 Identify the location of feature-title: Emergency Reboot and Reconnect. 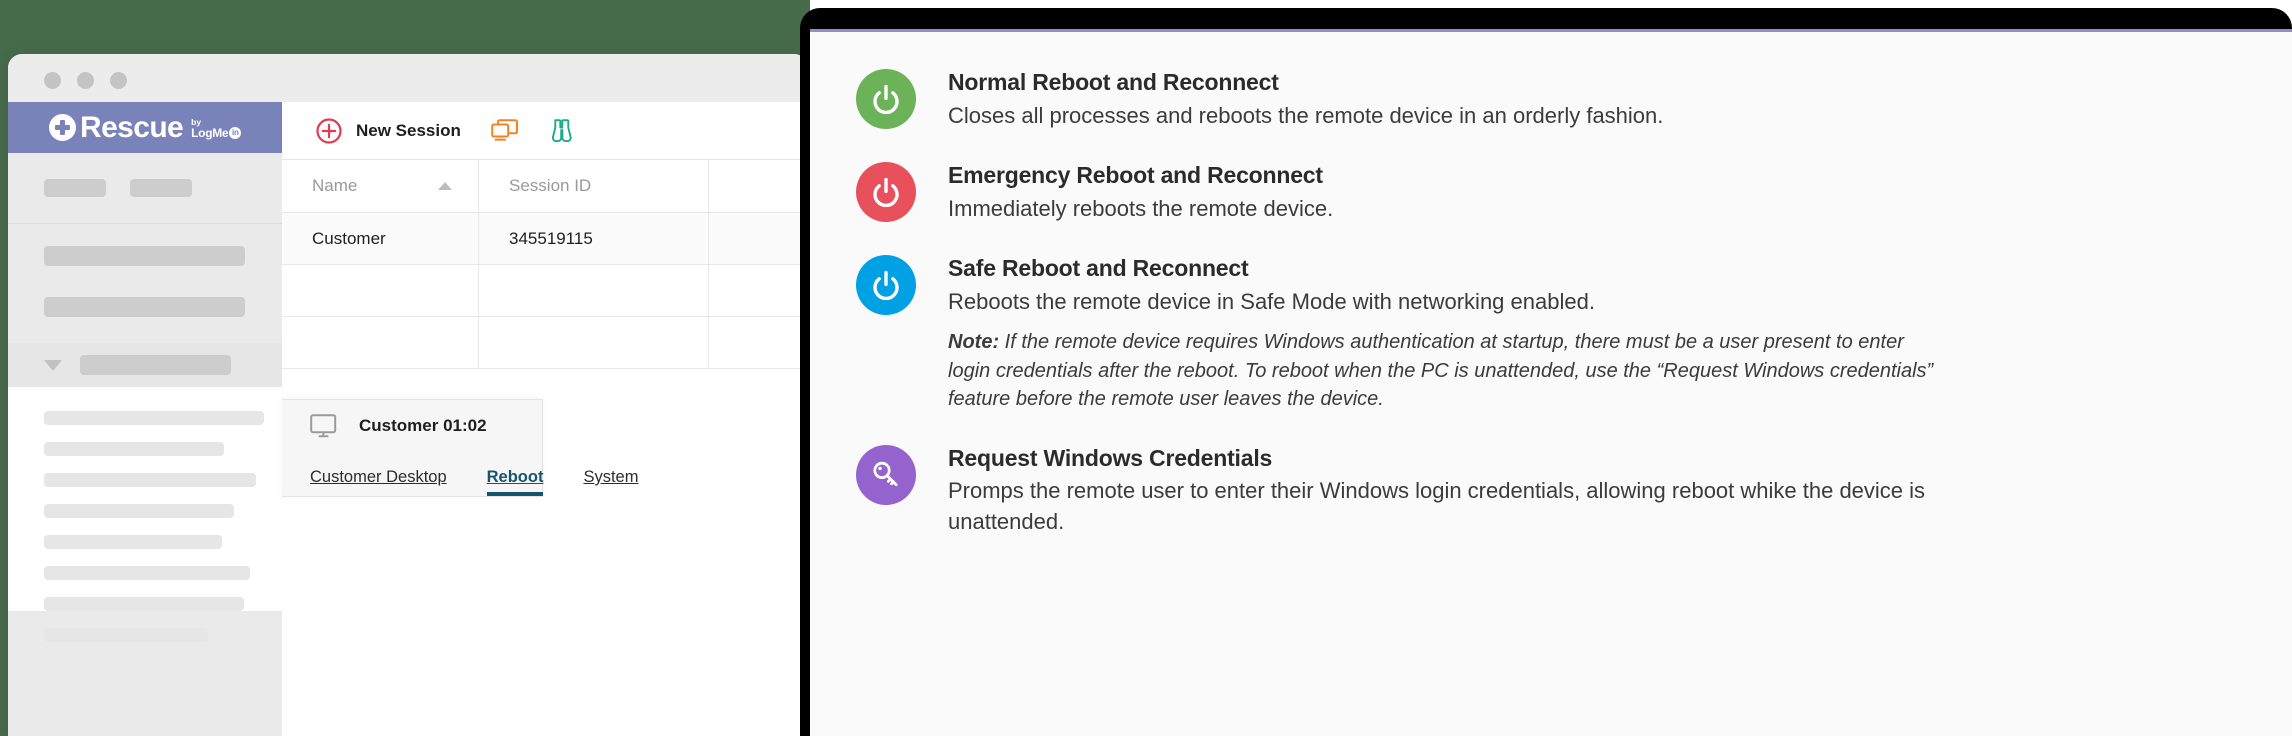
(1135, 175).